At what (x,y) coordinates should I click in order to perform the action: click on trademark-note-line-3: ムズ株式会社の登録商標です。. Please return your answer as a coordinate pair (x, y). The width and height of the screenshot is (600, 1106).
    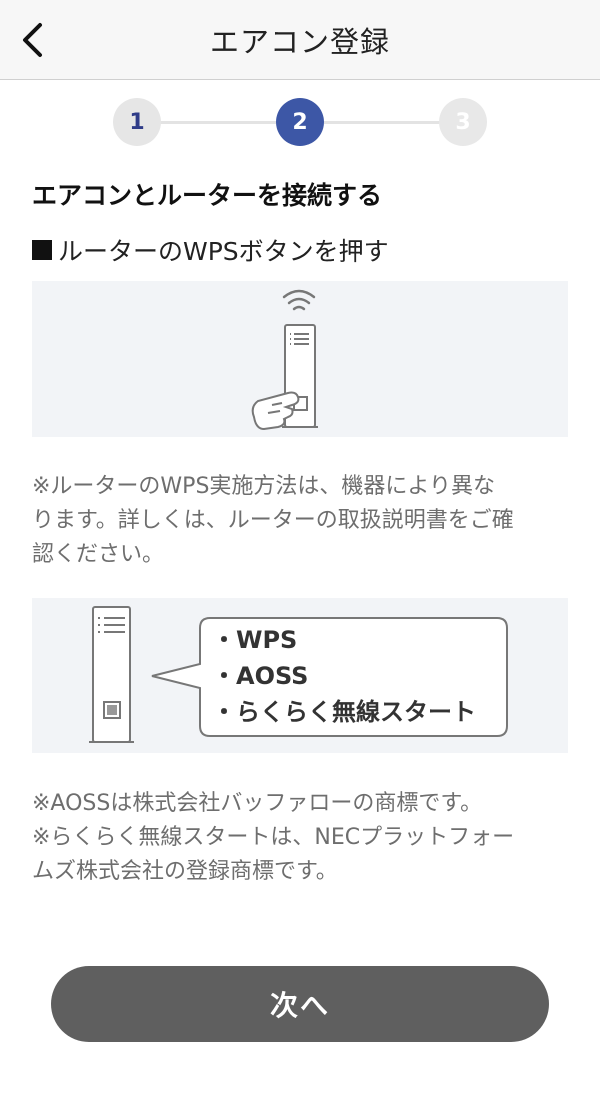
    Looking at the image, I should click on (185, 871).